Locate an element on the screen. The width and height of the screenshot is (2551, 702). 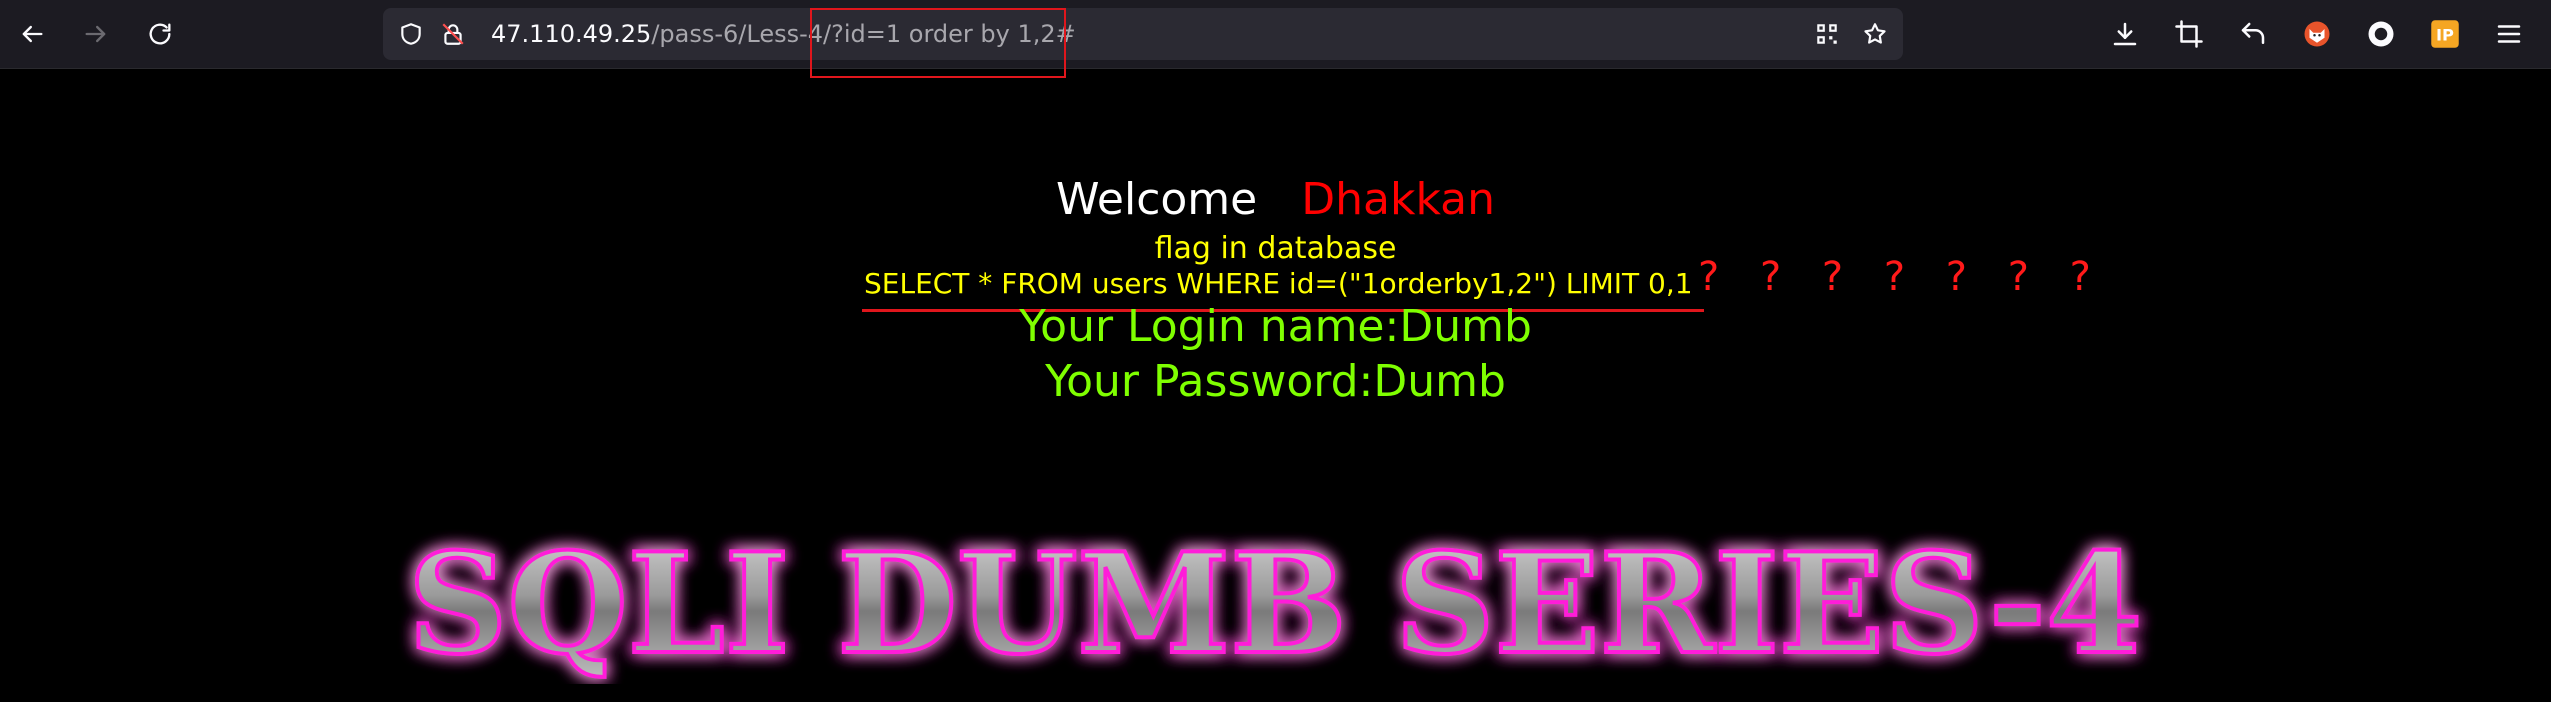
menu-icon is located at coordinates (2509, 34).